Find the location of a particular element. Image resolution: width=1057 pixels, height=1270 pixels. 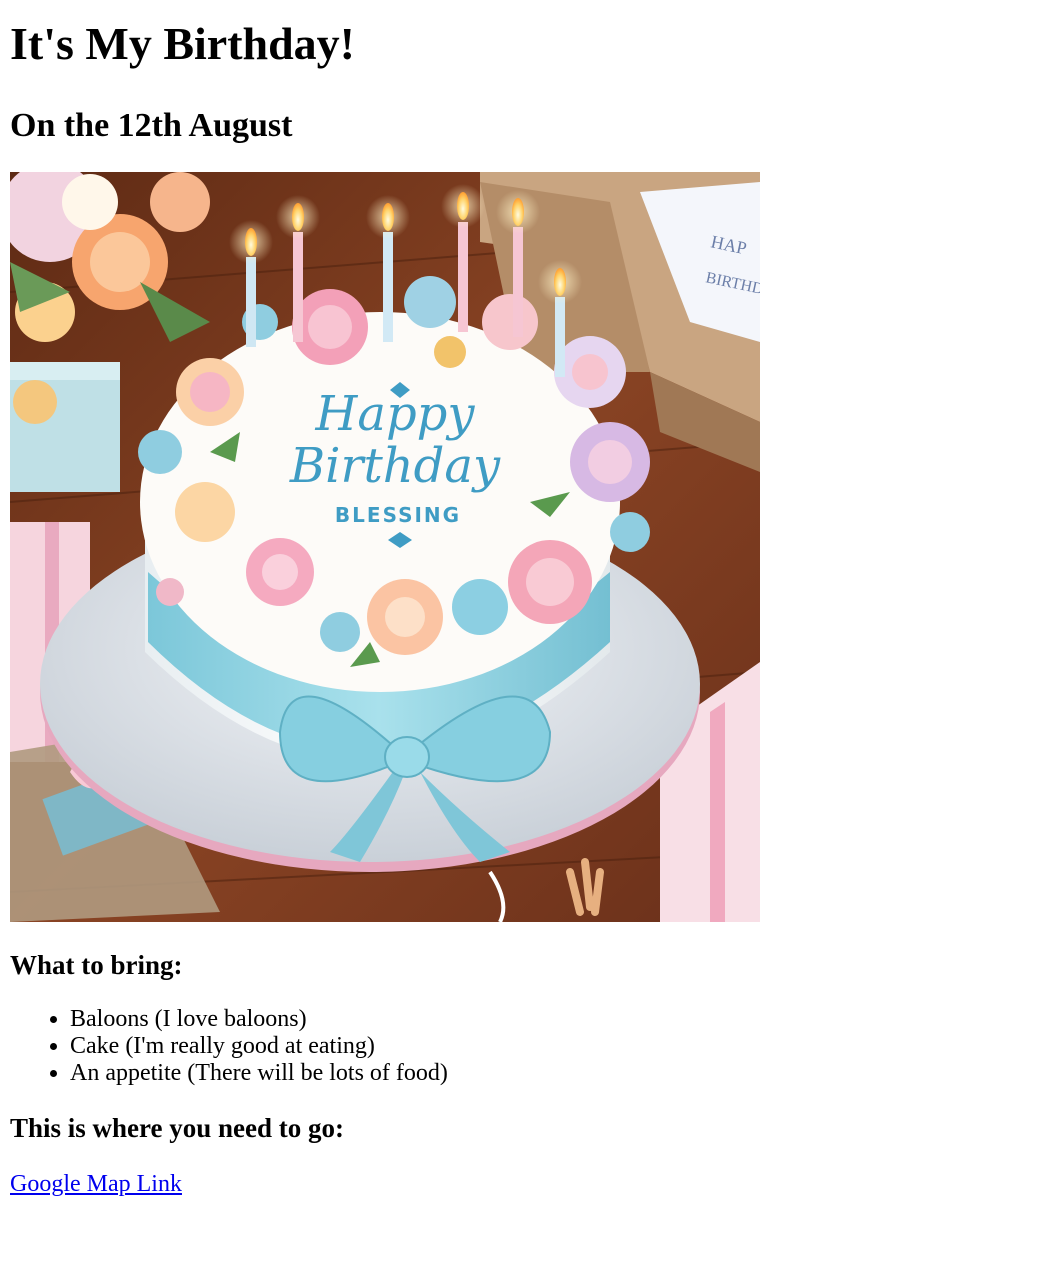

page-title: It's My Birthday! is located at coordinates (182, 43).